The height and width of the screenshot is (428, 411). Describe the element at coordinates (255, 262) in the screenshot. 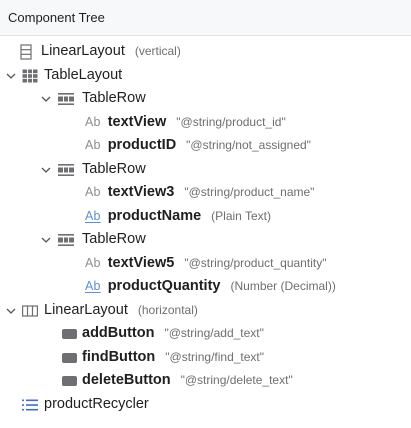

I see `node-attr: "@string/product_quantity"` at that location.